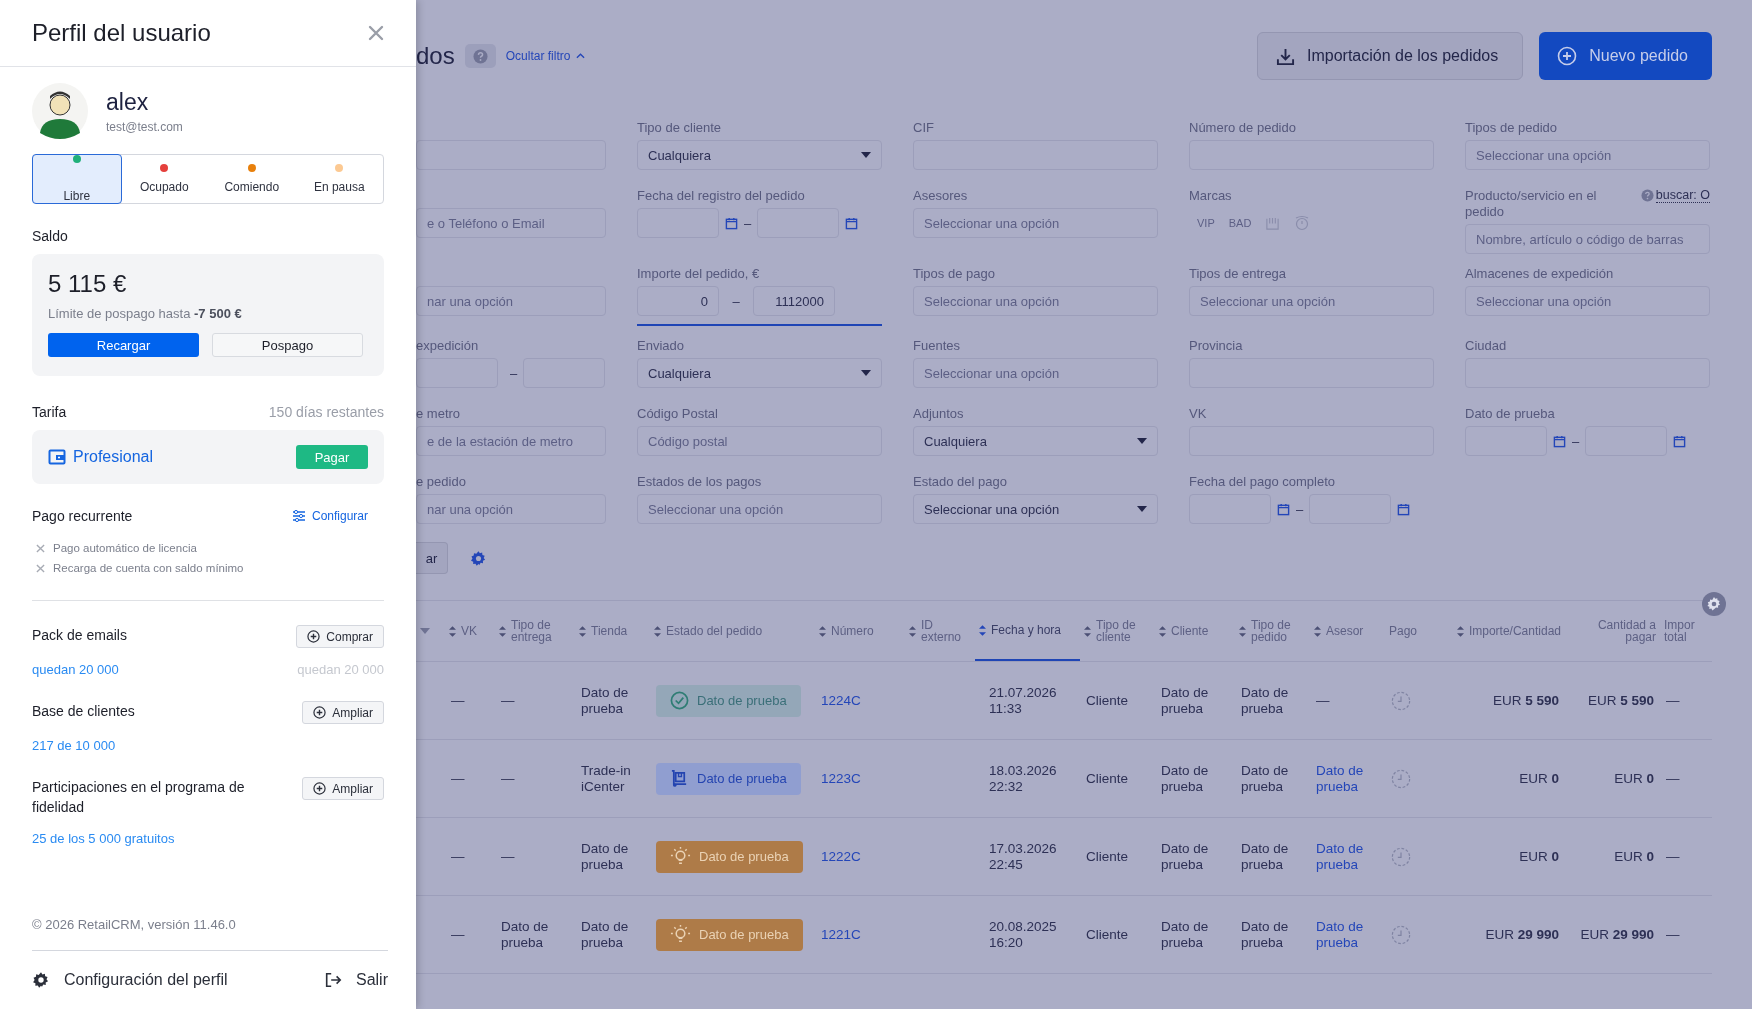  I want to click on close-icon, so click(376, 33).